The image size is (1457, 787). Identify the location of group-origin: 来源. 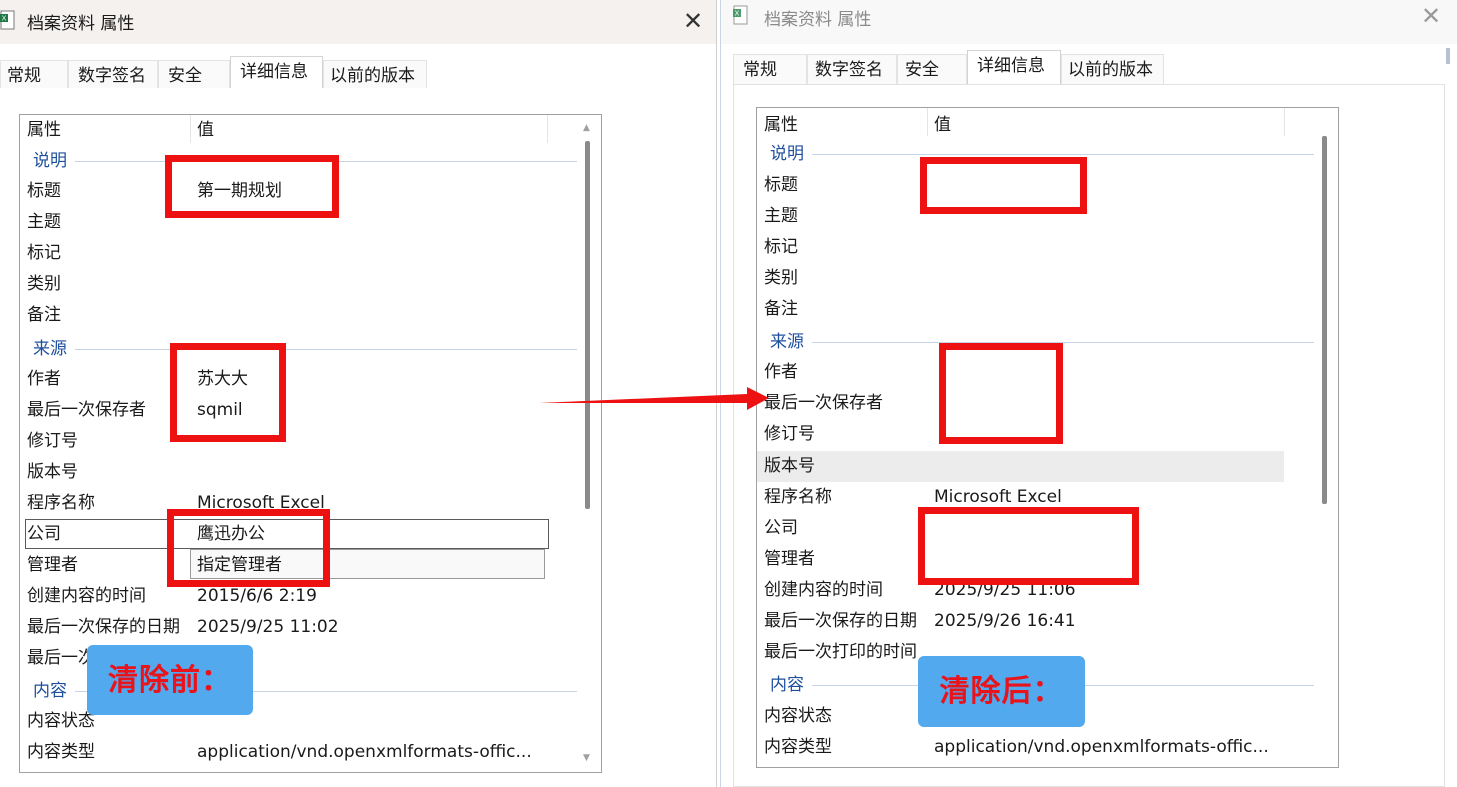
(305, 350).